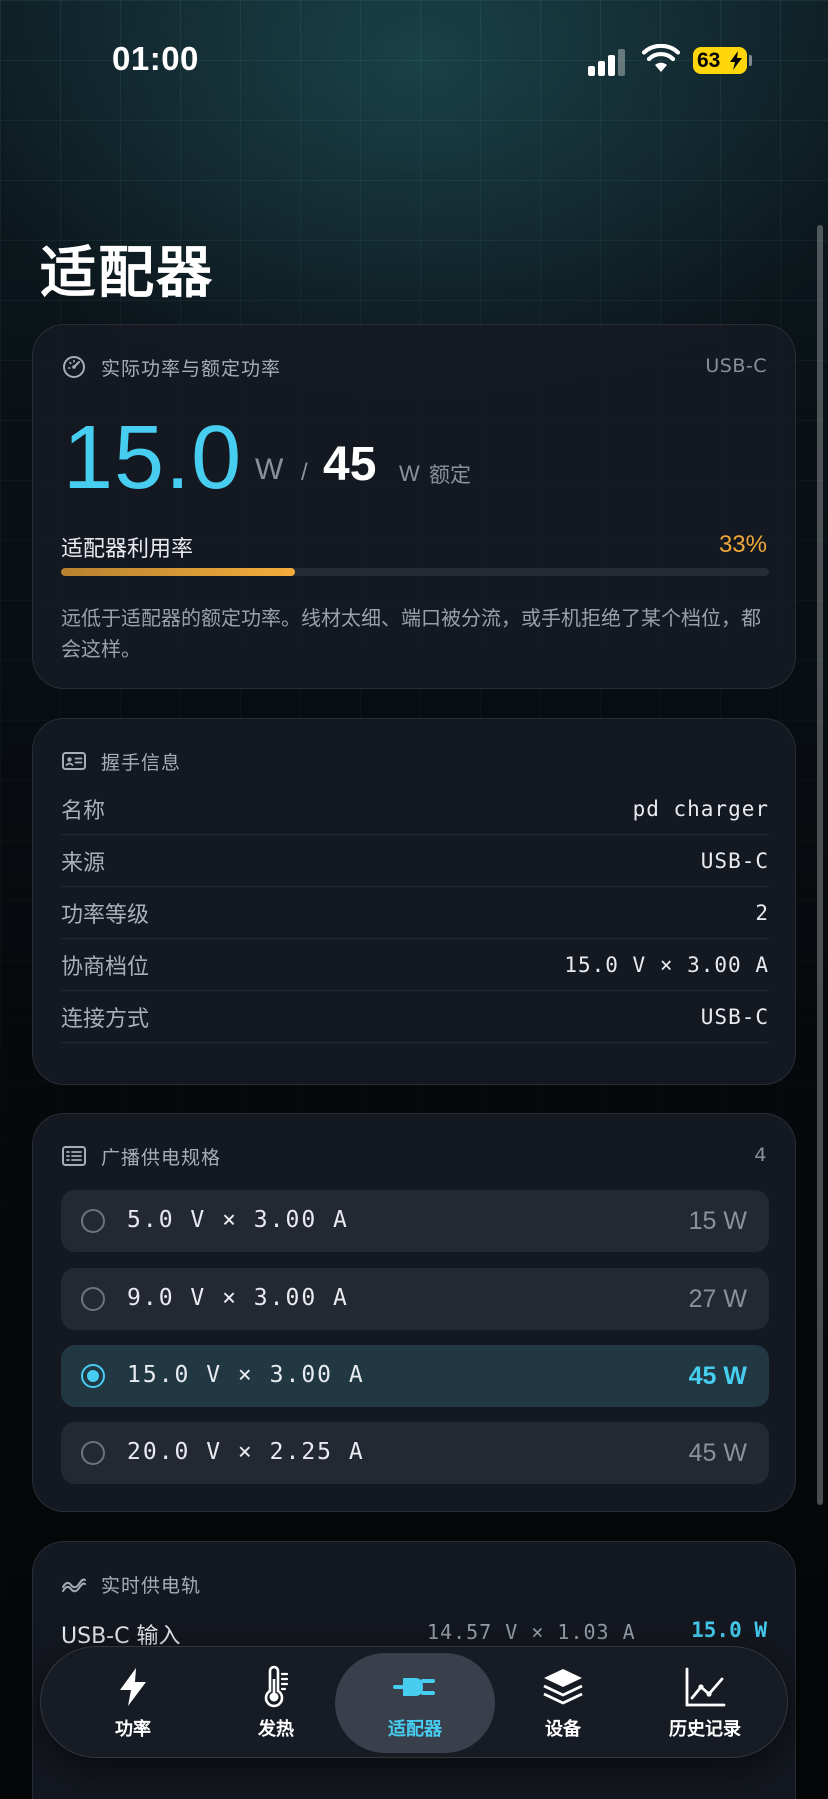 This screenshot has height=1799, width=828. Describe the element at coordinates (415, 1299) in the screenshot. I see `profile-option: 9.0 V × 3.00 A 27 W` at that location.